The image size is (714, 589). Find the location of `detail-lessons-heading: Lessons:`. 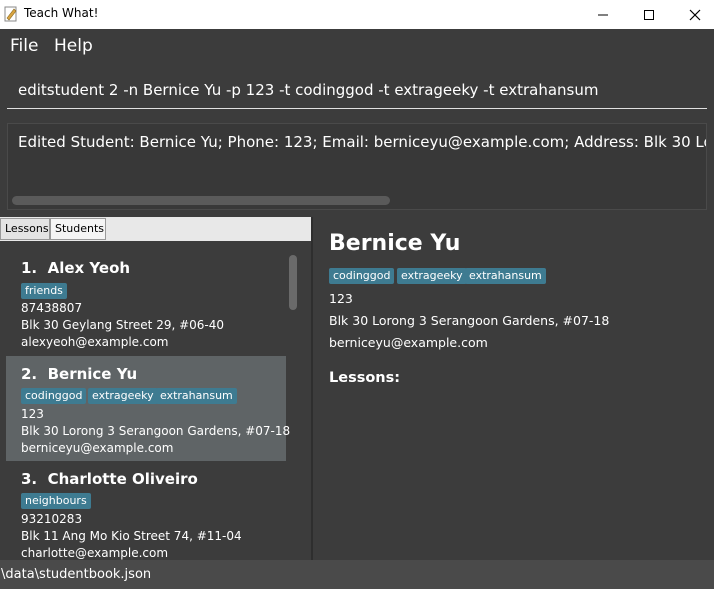

detail-lessons-heading: Lessons: is located at coordinates (365, 378).